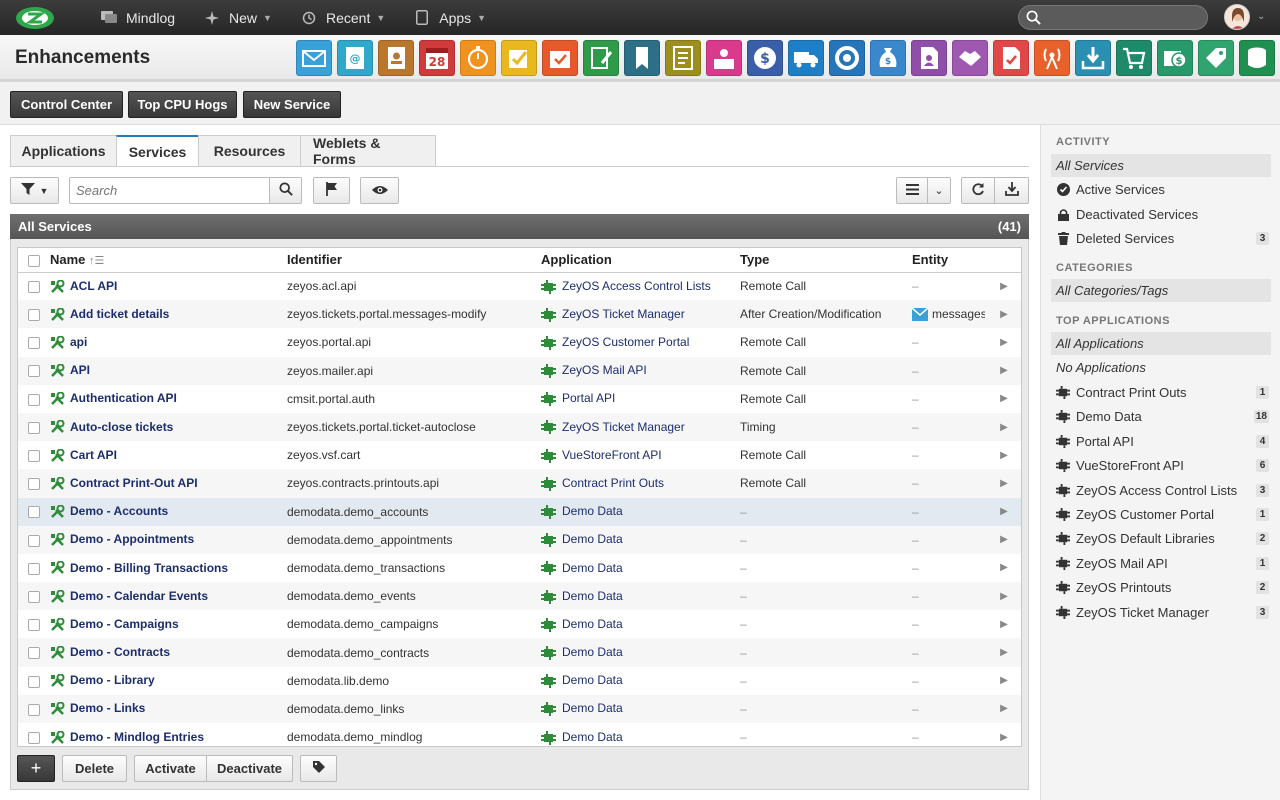  I want to click on column-header-identifier: Identifier, so click(414, 260).